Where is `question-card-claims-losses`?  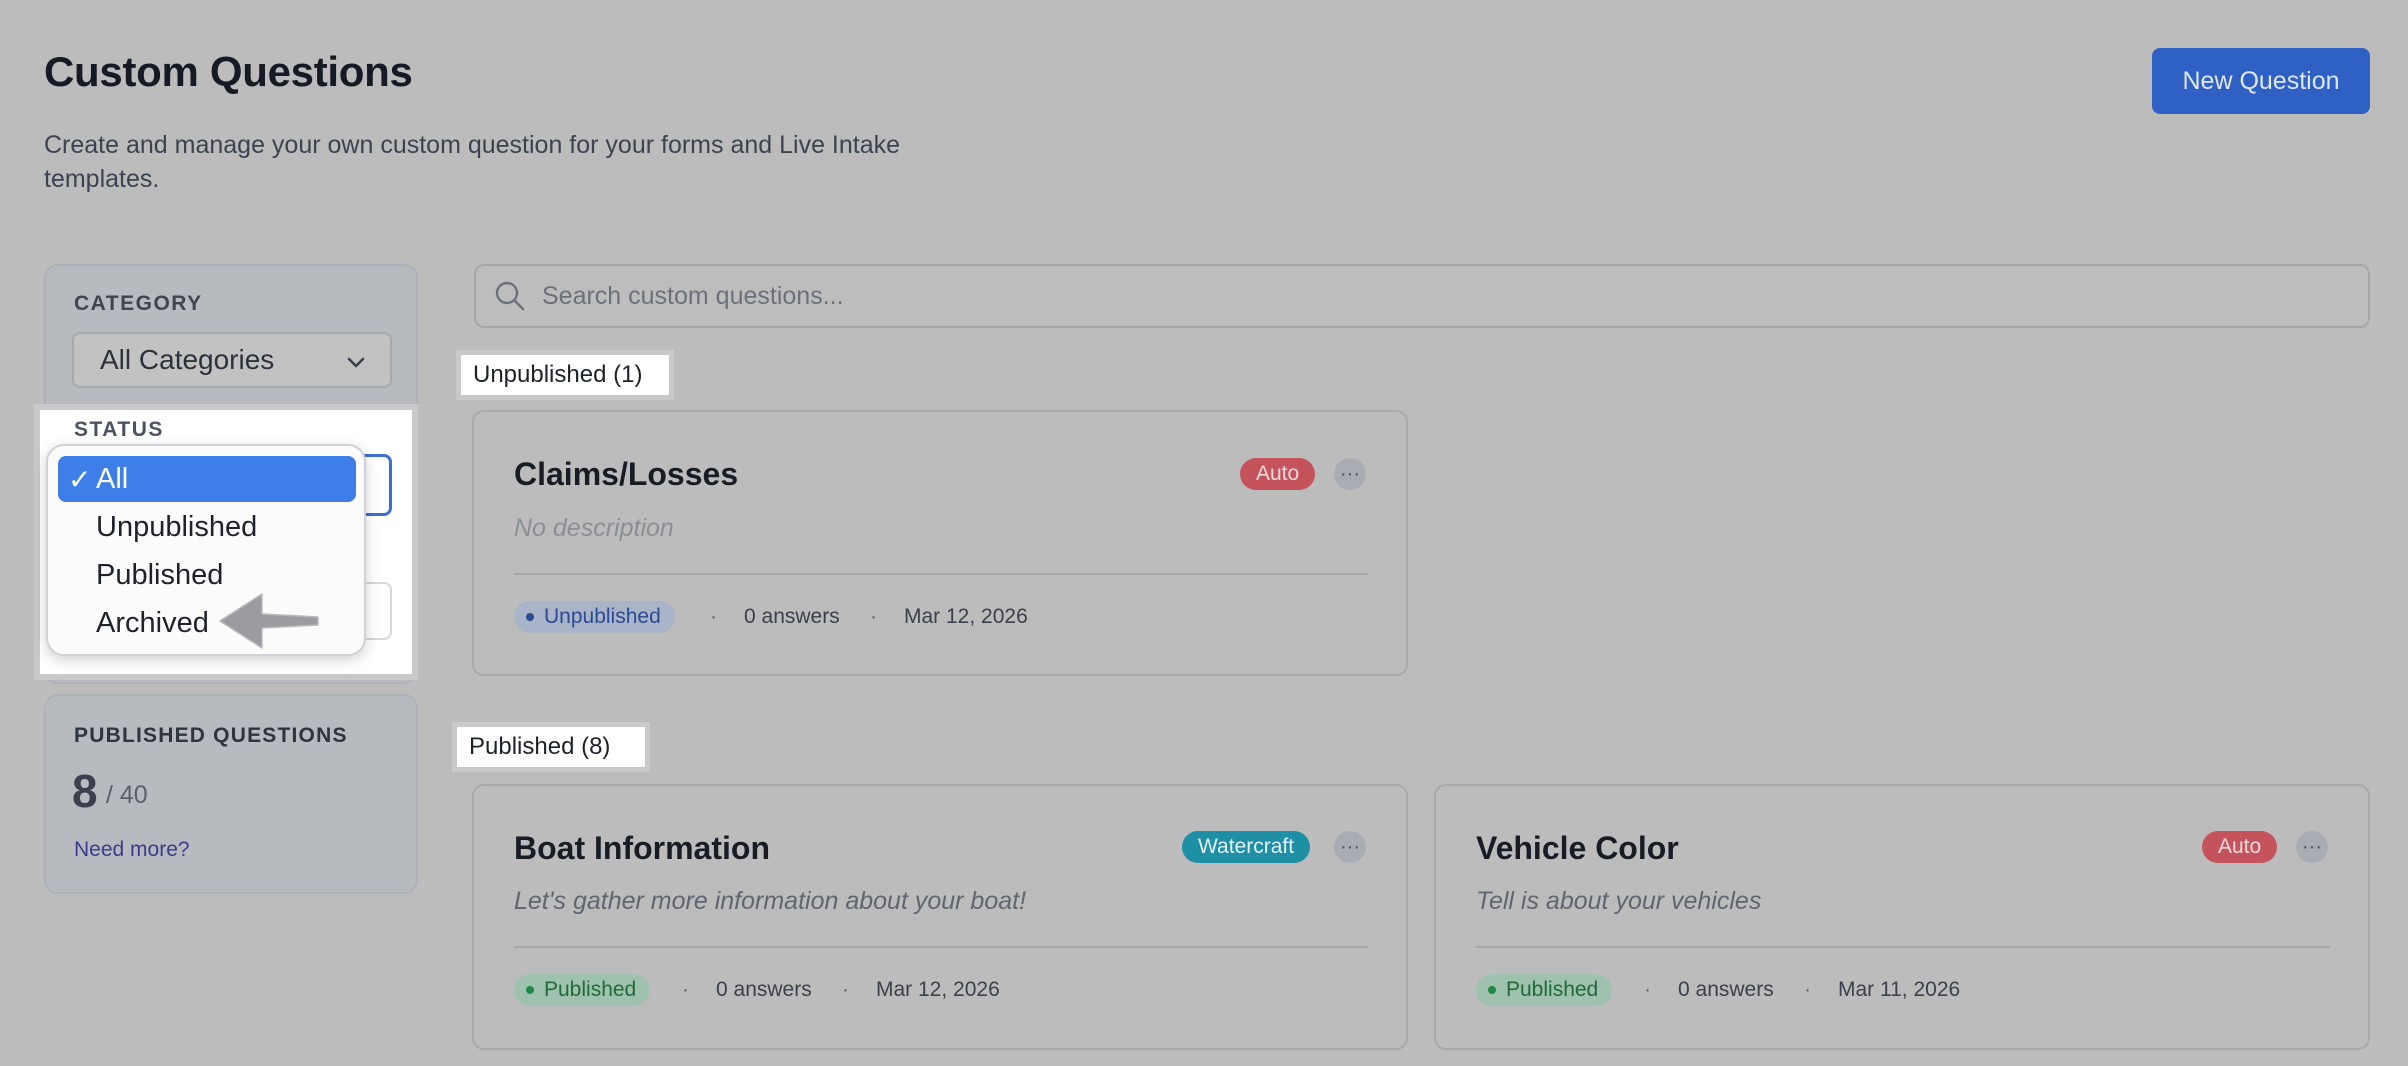
question-card-claims-losses is located at coordinates (940, 543).